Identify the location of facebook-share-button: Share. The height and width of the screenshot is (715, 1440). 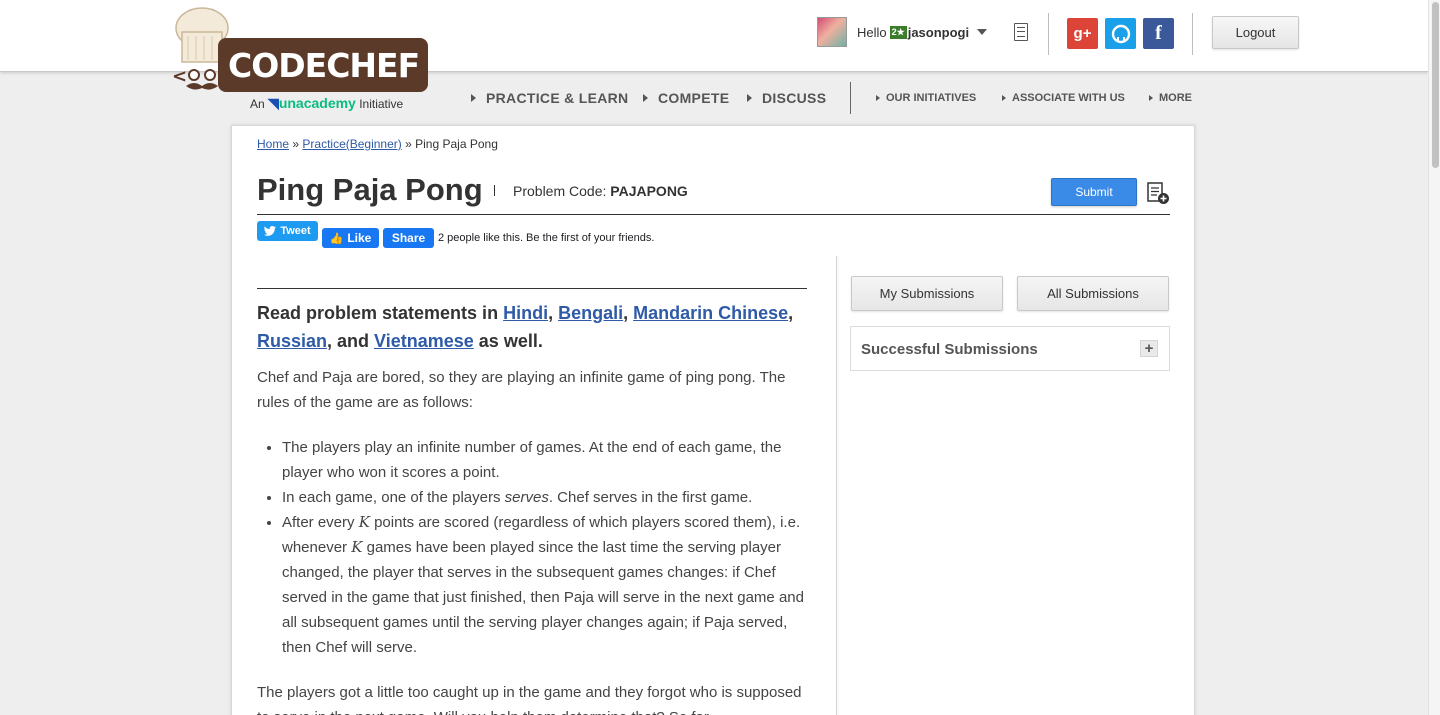
(408, 238).